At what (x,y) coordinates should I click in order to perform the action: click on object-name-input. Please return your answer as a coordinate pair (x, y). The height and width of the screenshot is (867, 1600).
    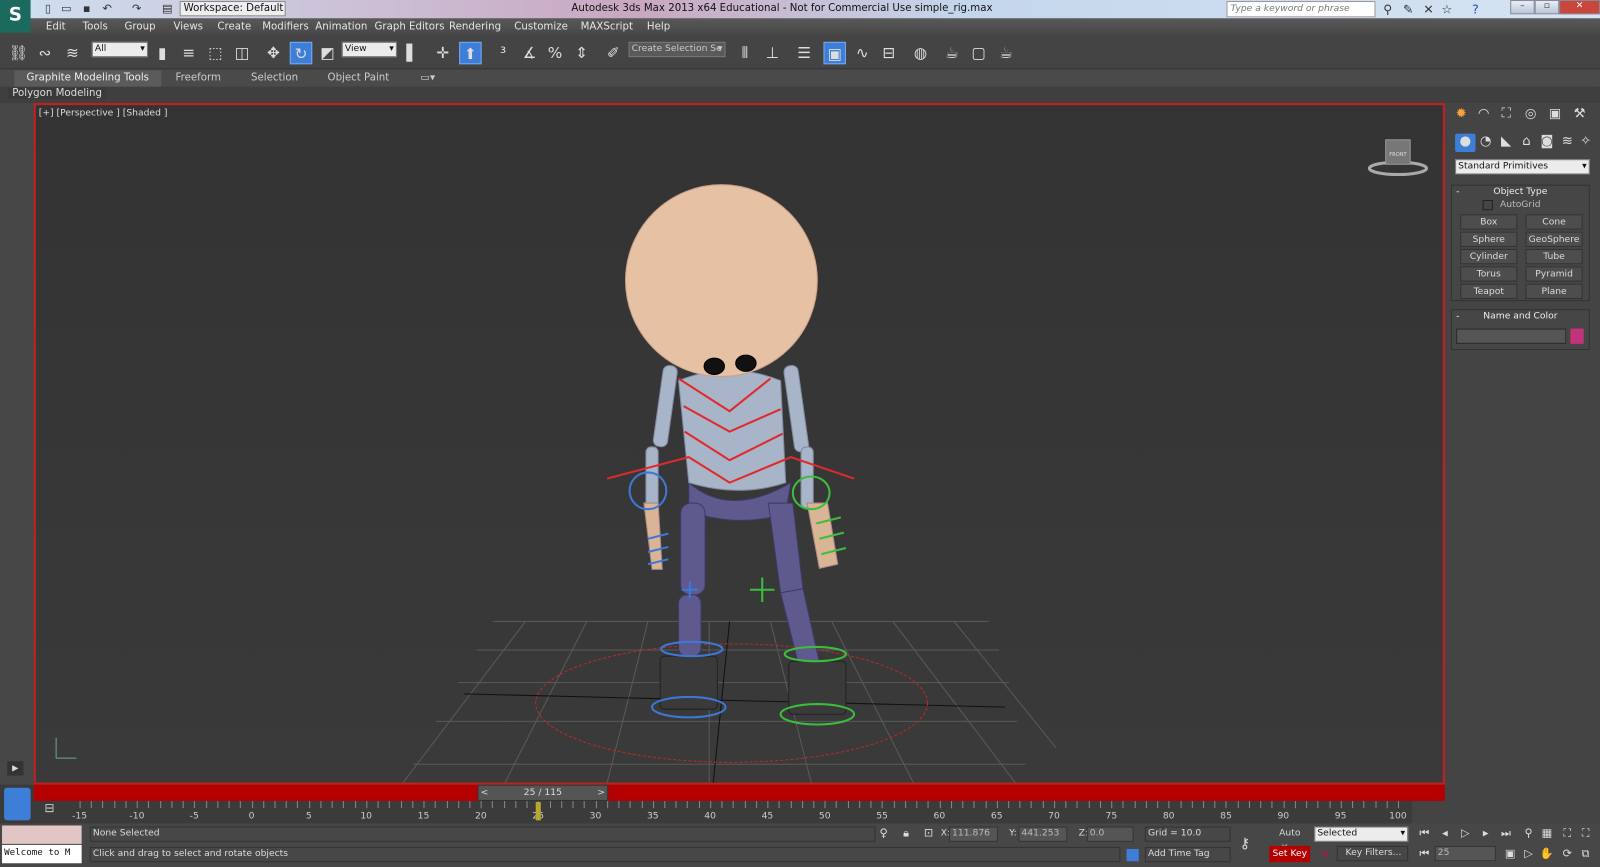
    Looking at the image, I should click on (1511, 336).